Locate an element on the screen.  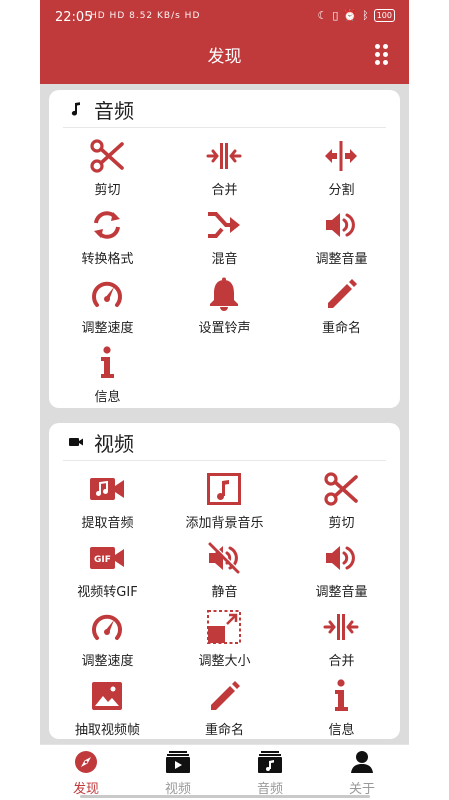
video-extract-frame-button: 抽取视频帧 is located at coordinates (107, 709).